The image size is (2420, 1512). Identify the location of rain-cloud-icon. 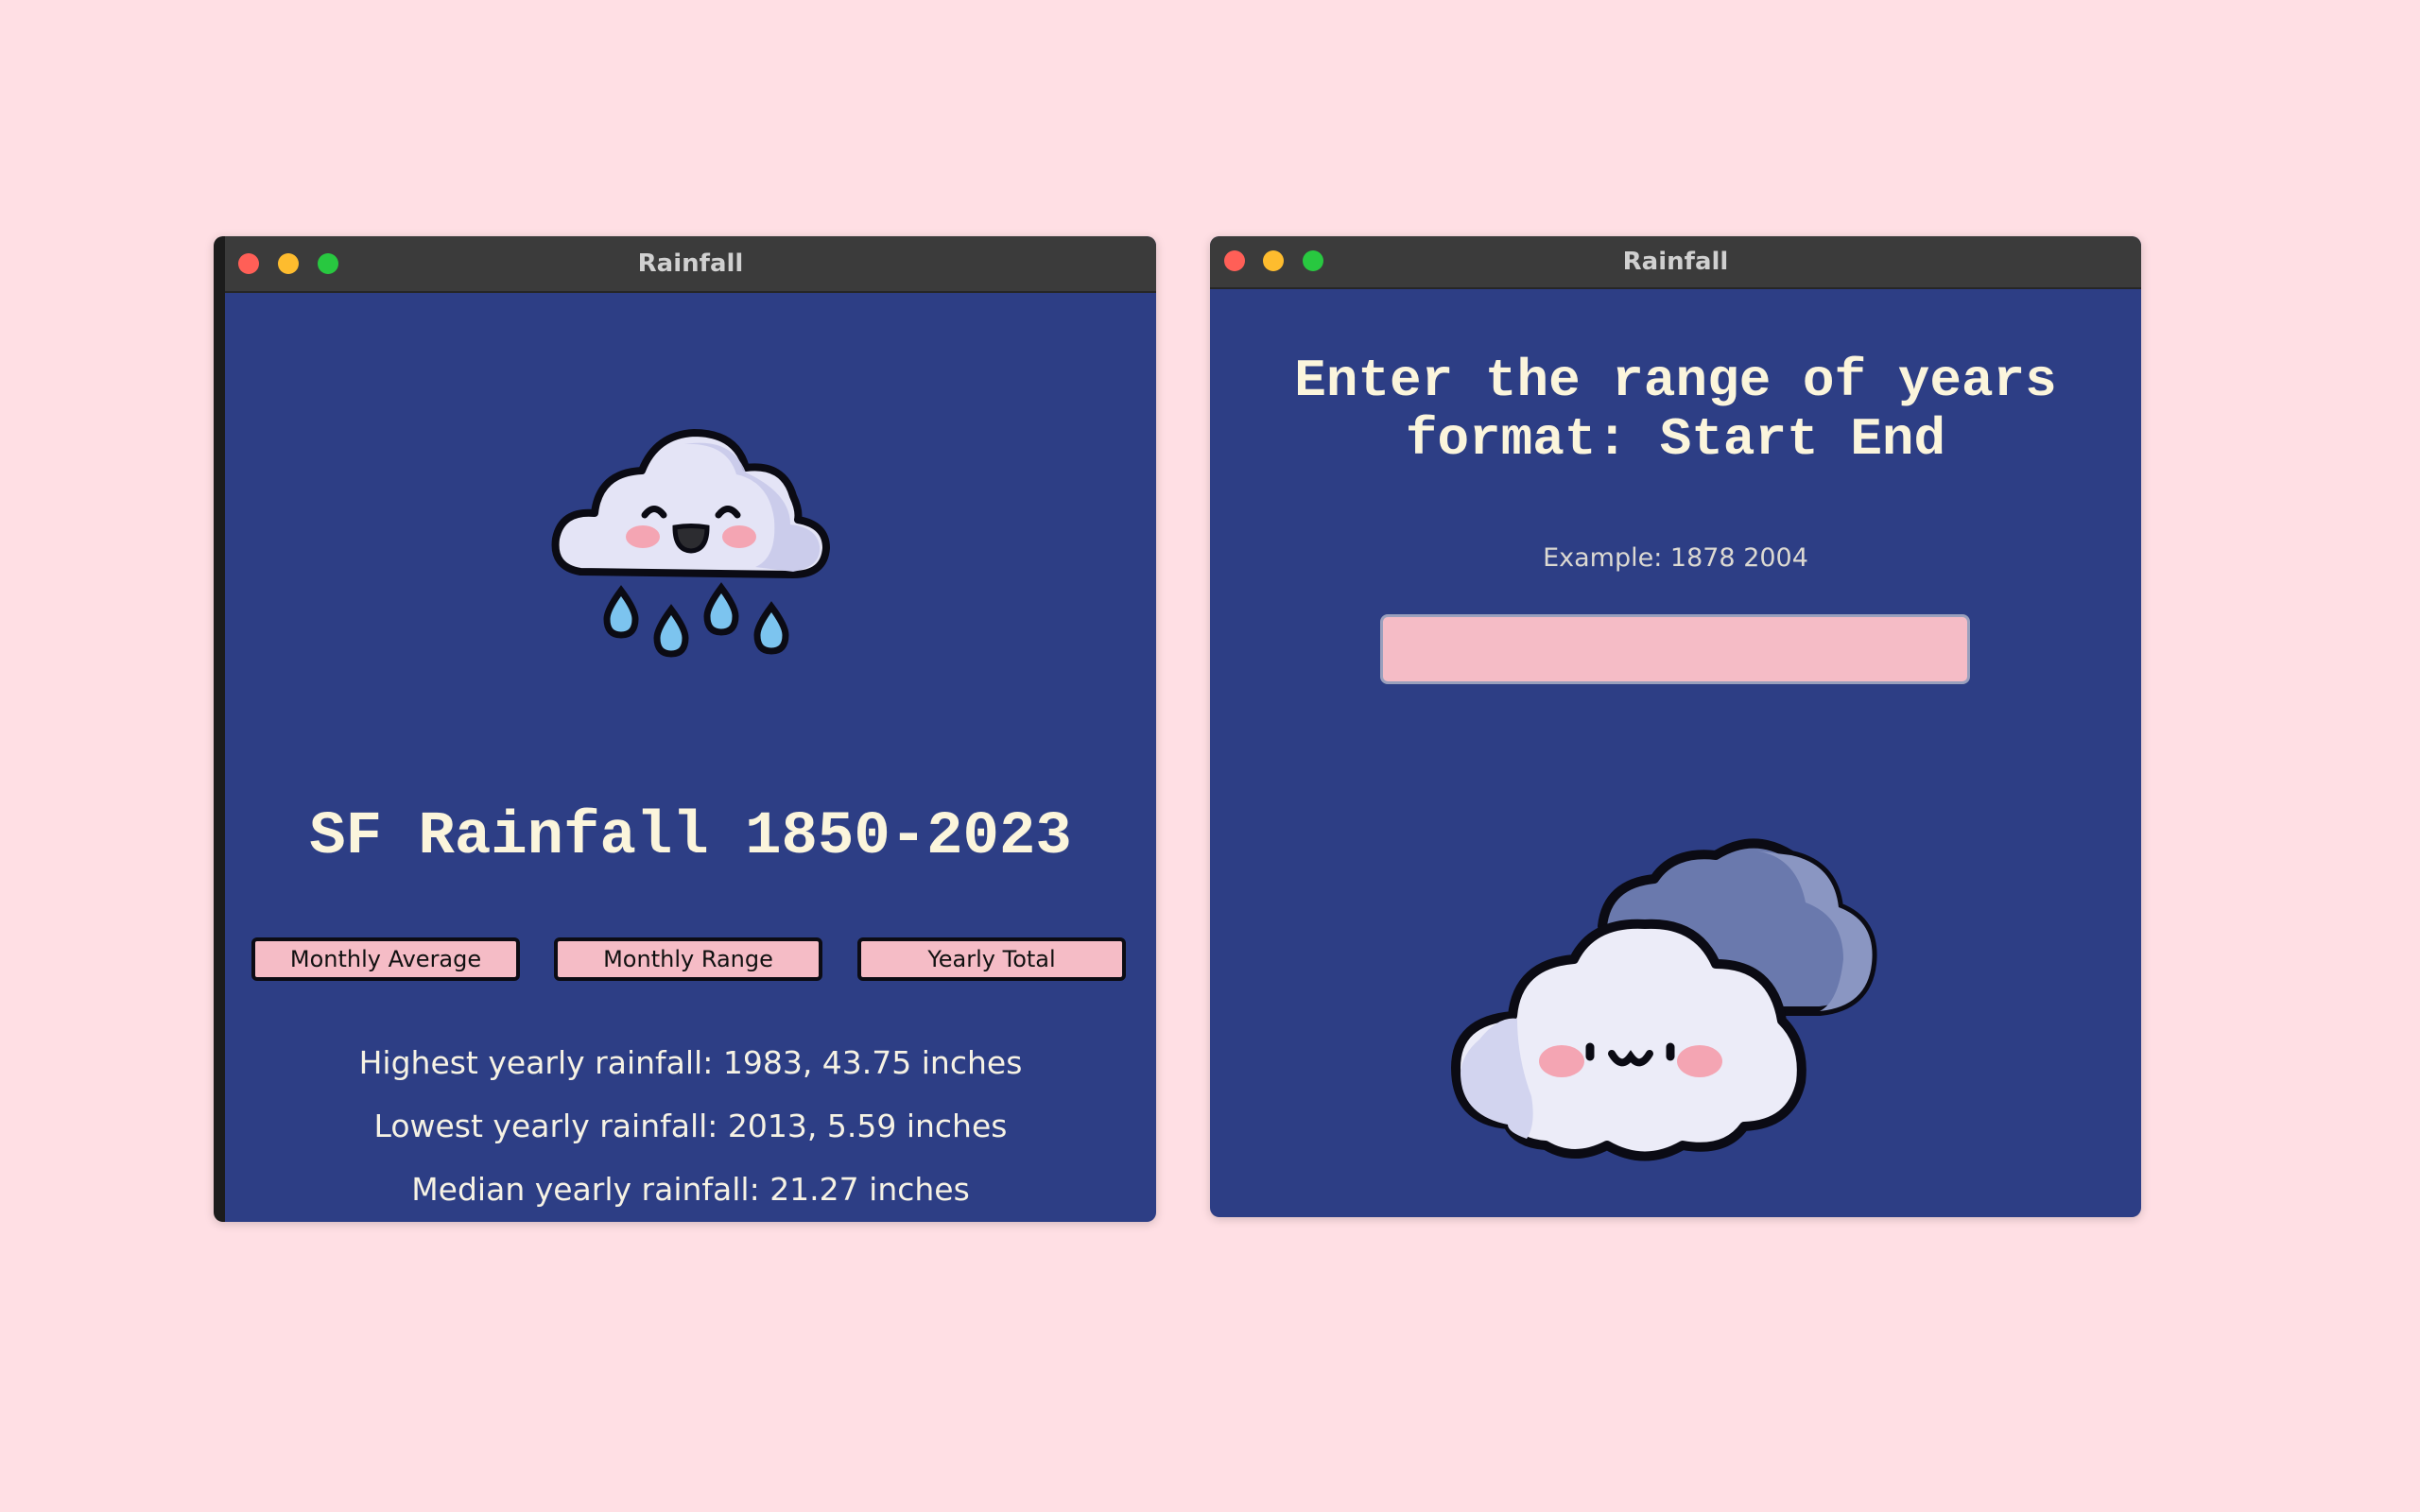
(690, 543).